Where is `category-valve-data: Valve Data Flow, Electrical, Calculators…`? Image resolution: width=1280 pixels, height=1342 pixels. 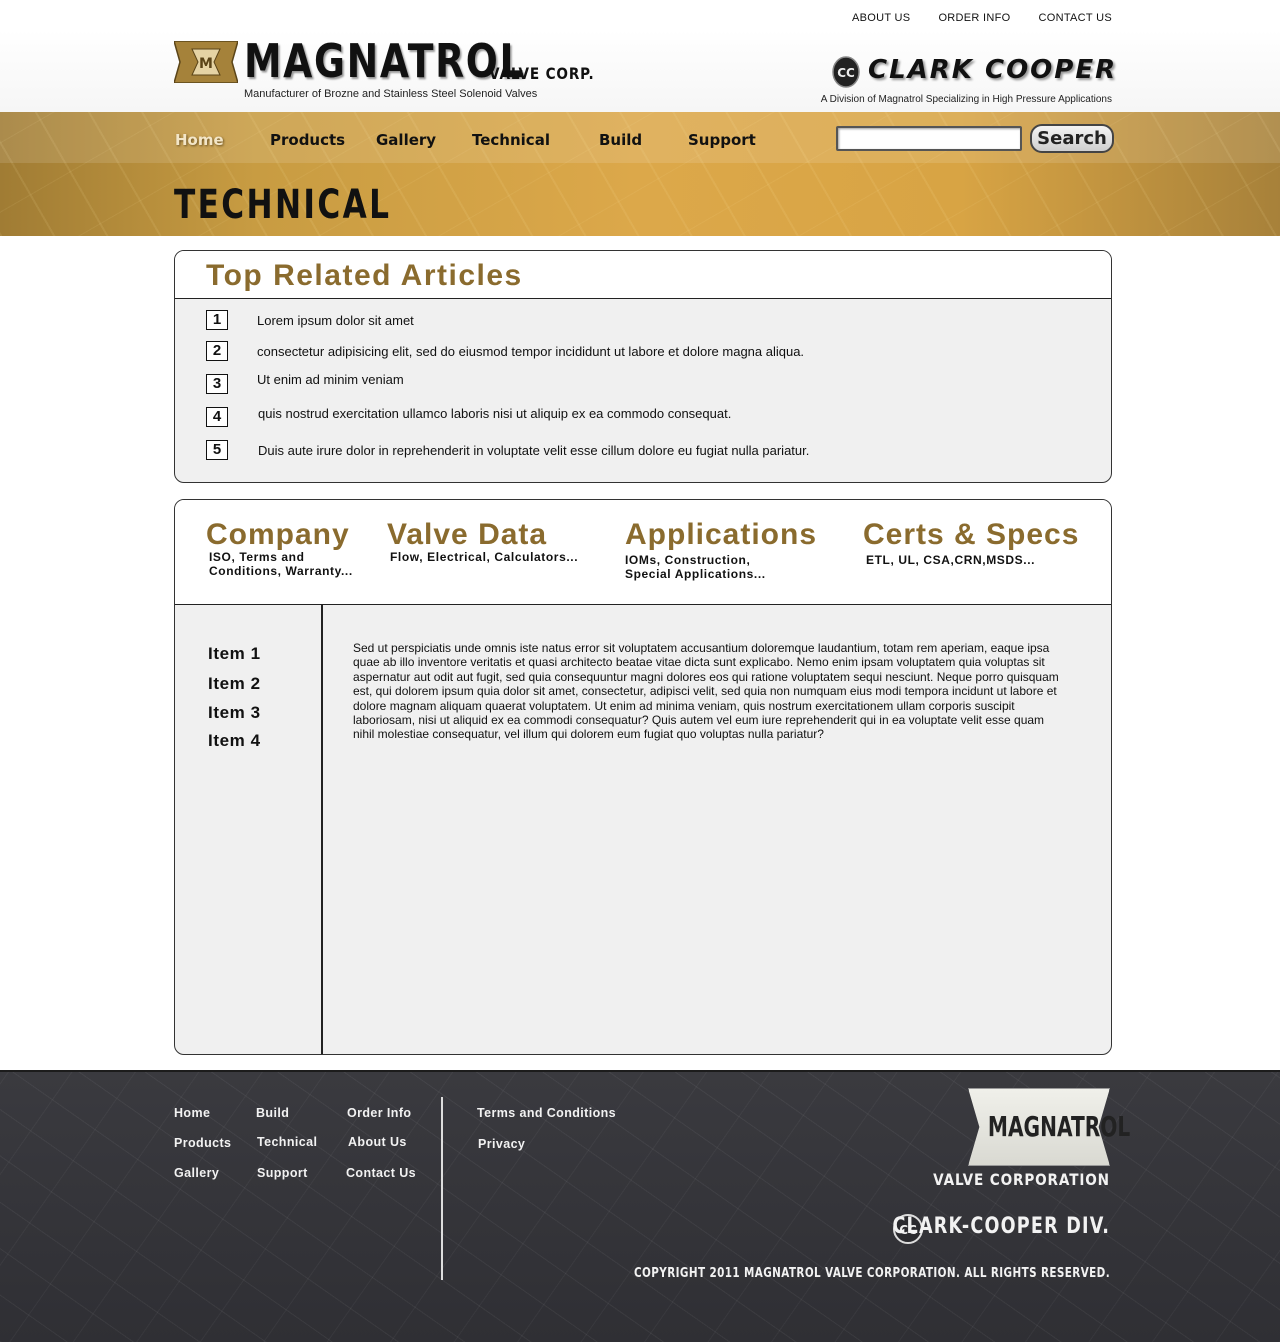 category-valve-data: Valve Data Flow, Electrical, Calculators… is located at coordinates (482, 541).